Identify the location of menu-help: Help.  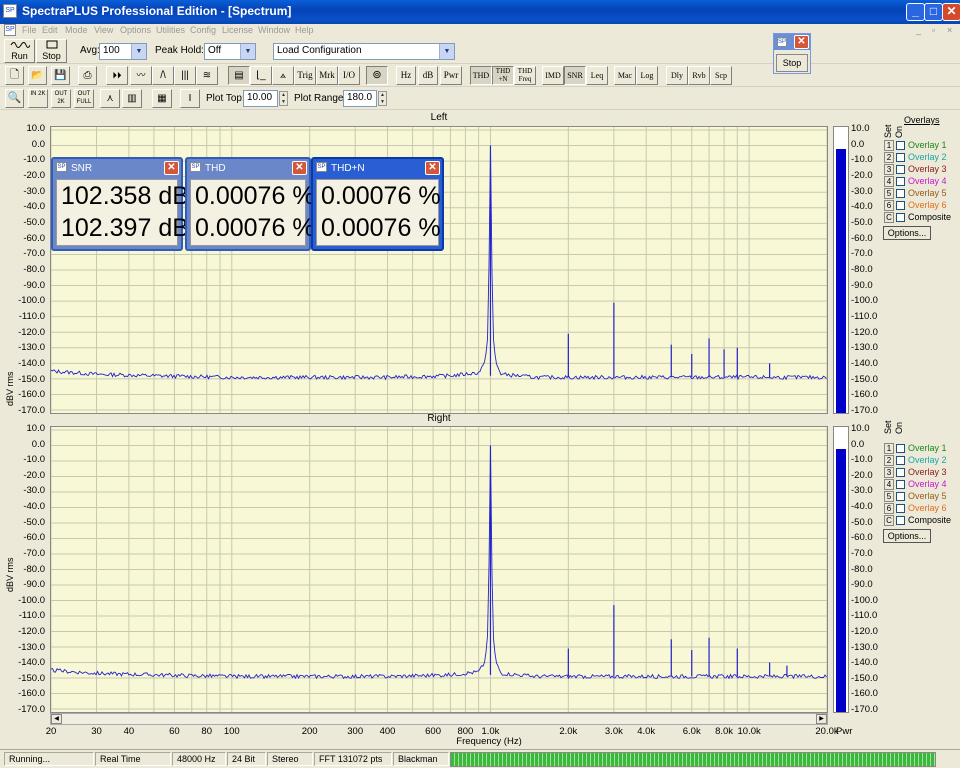
(304, 30).